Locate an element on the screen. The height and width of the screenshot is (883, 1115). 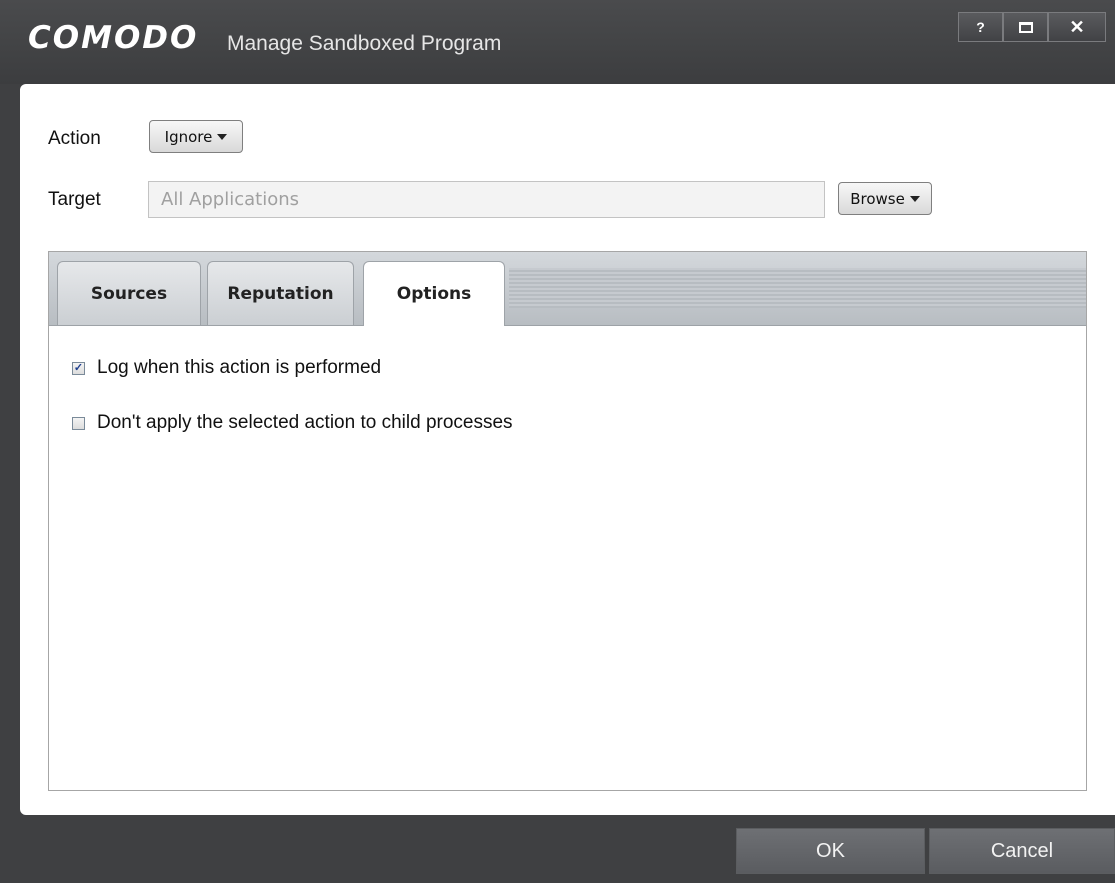
tab-reputation: Reputation is located at coordinates (280, 293).